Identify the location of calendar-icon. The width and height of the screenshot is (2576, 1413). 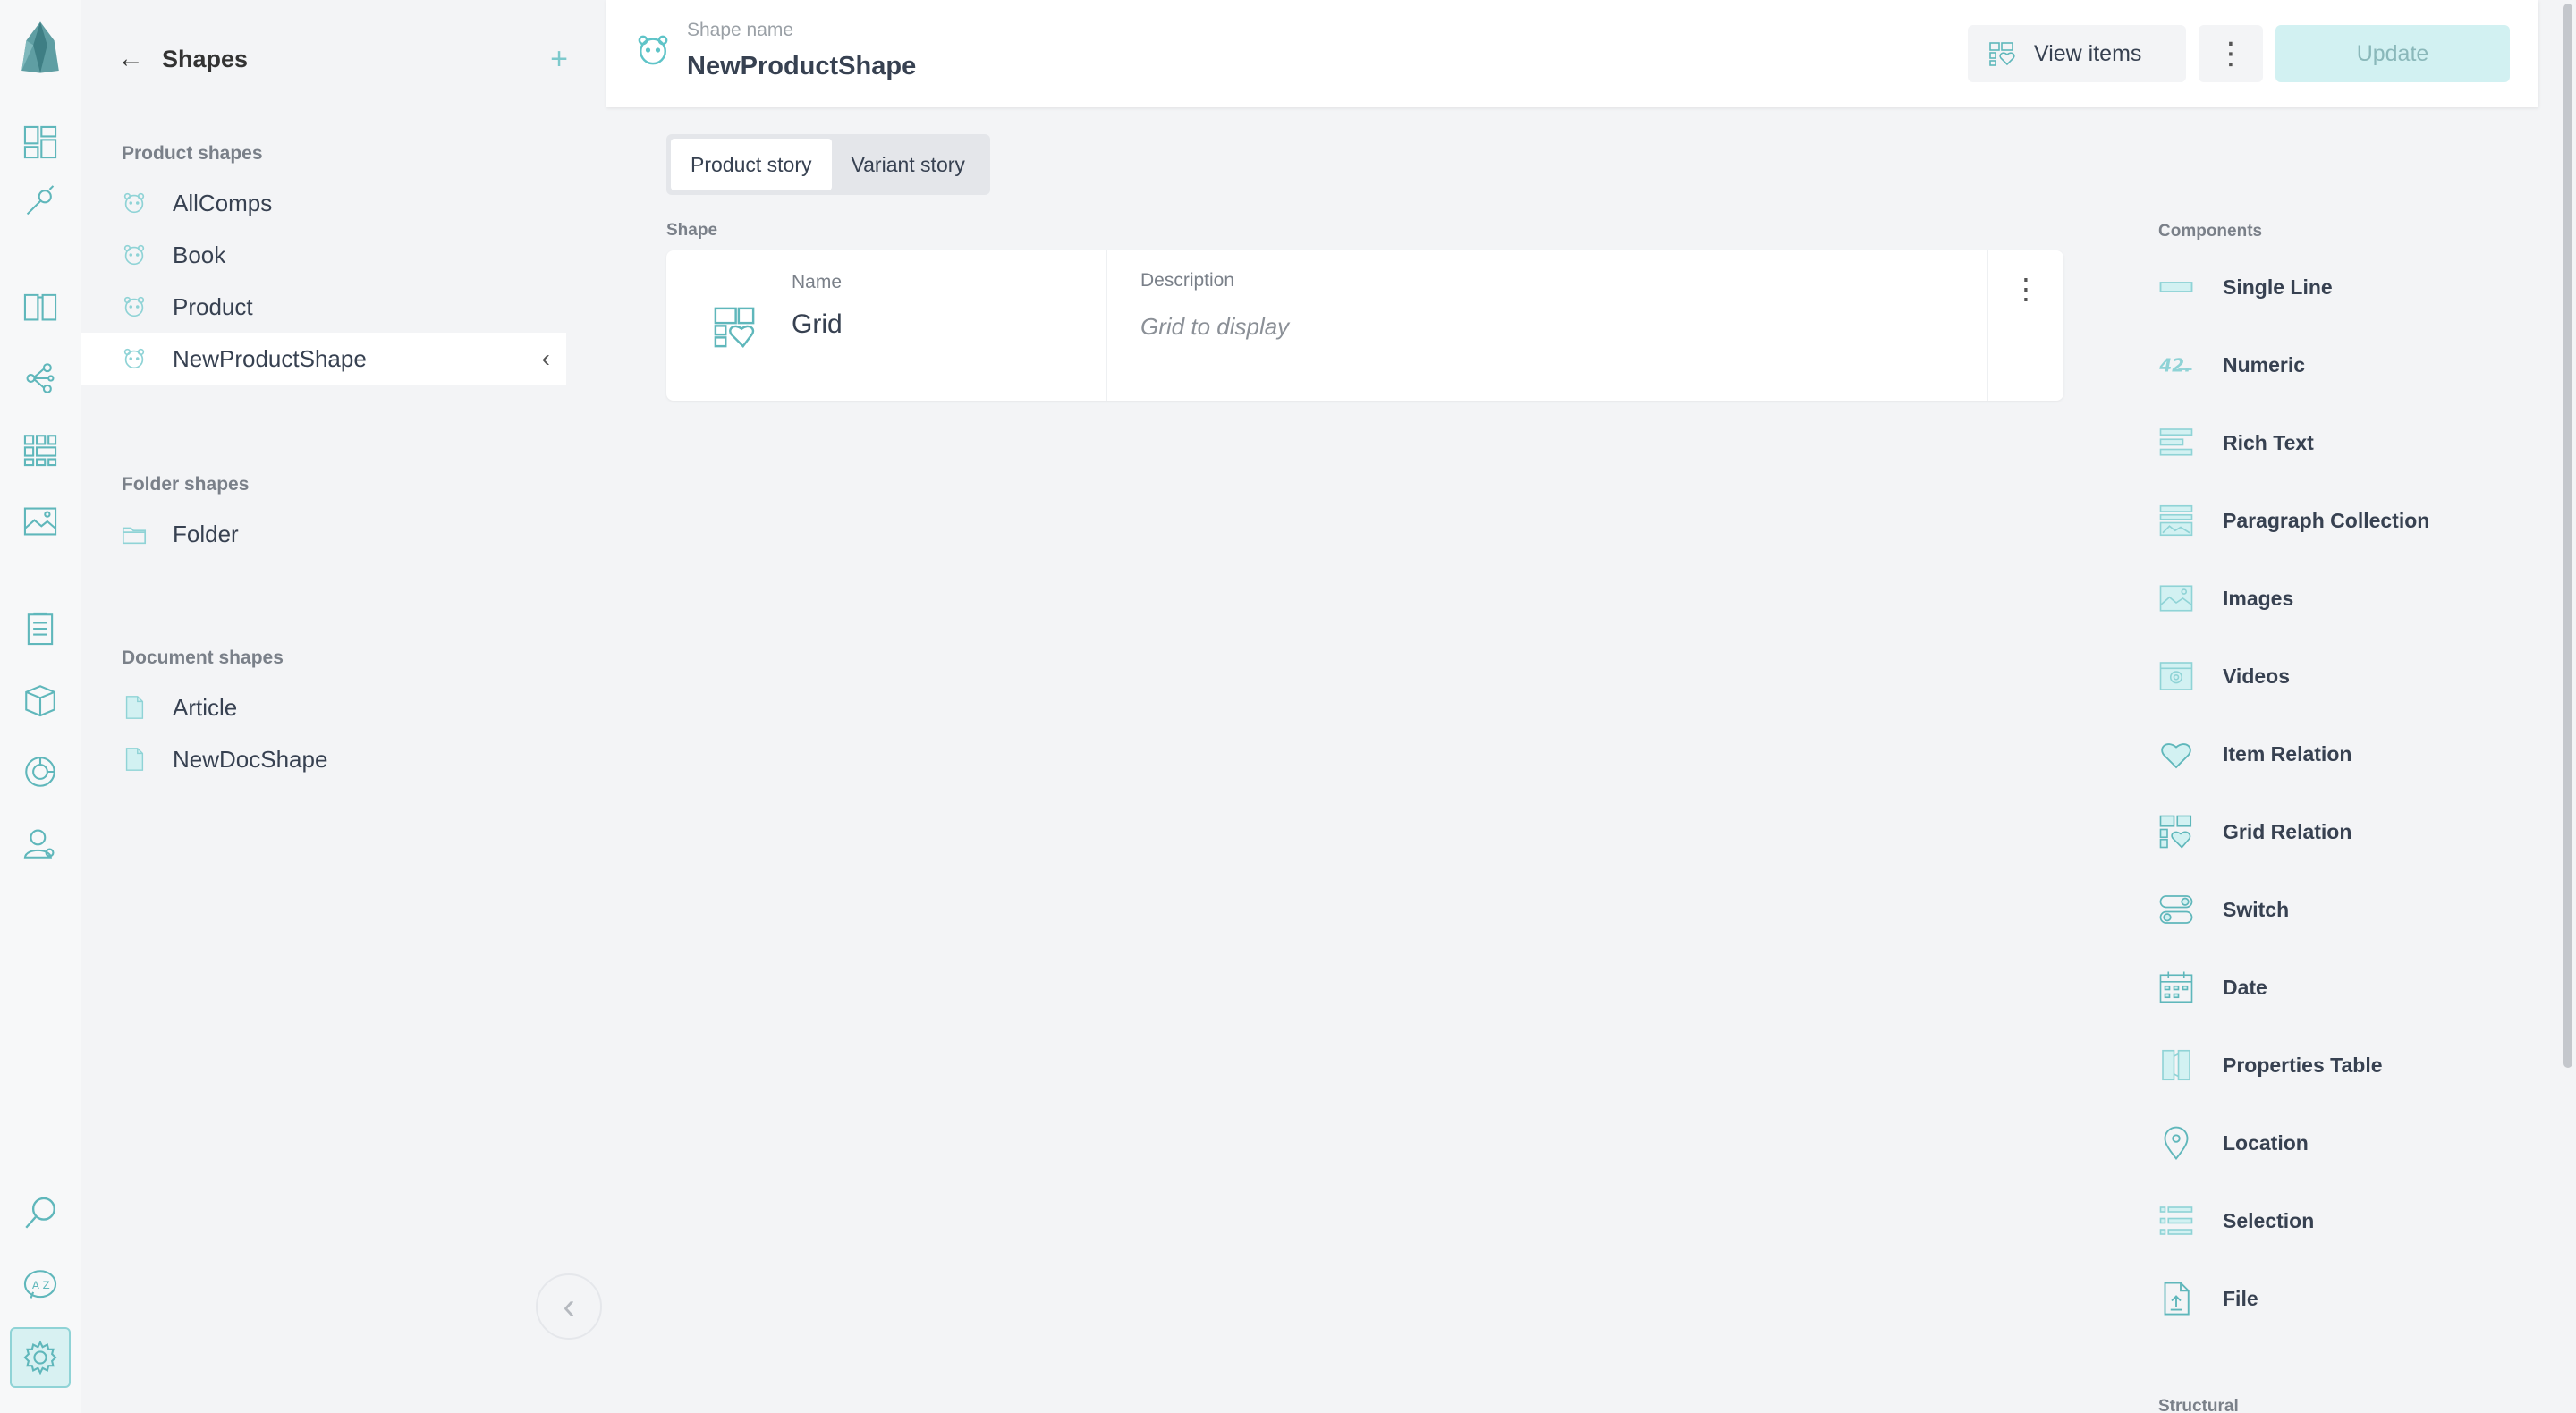
(2176, 987).